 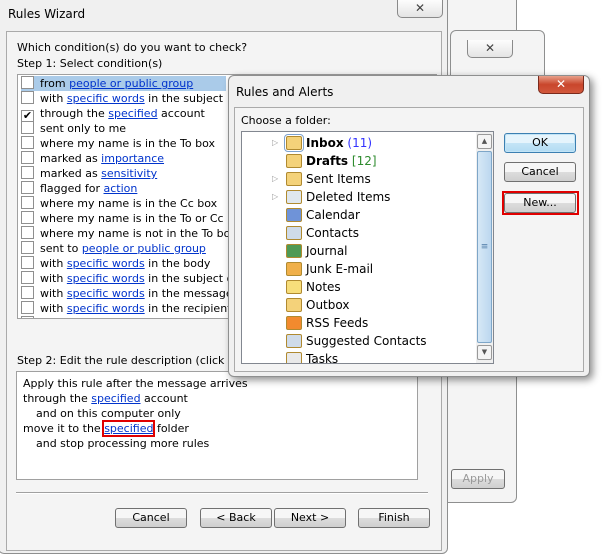 What do you see at coordinates (327, 161) in the screenshot?
I see `folder-name: Drafts` at bounding box center [327, 161].